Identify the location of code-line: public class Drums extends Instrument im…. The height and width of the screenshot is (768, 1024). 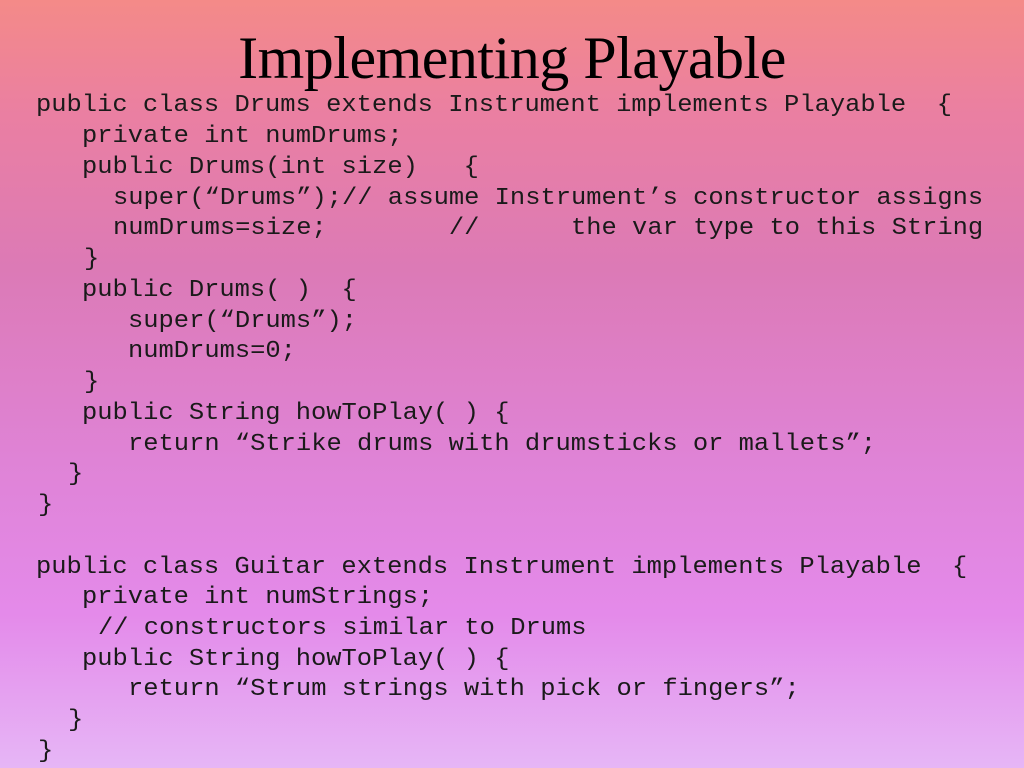
(494, 105).